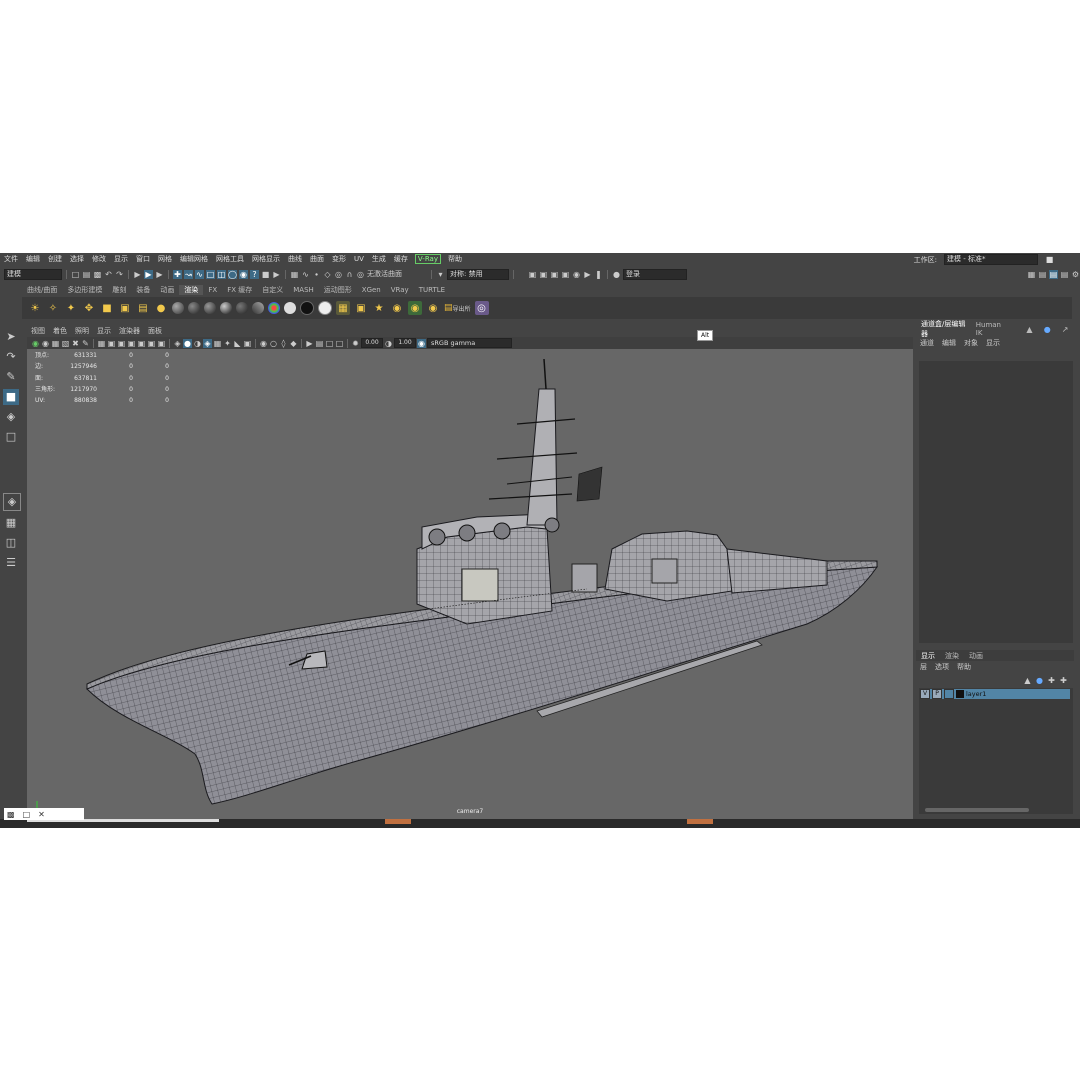 The height and width of the screenshot is (1080, 1080). I want to click on snap-point-icon: ∙, so click(316, 274).